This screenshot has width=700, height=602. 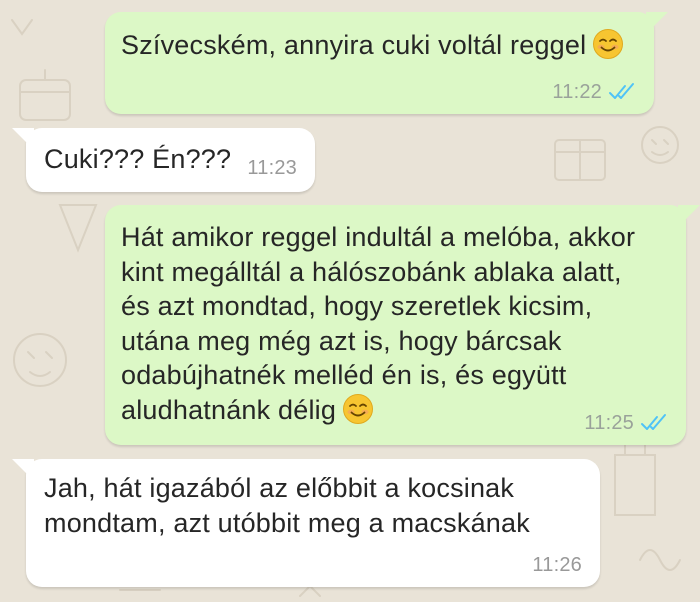 I want to click on message-meta: 11:26, so click(x=557, y=565).